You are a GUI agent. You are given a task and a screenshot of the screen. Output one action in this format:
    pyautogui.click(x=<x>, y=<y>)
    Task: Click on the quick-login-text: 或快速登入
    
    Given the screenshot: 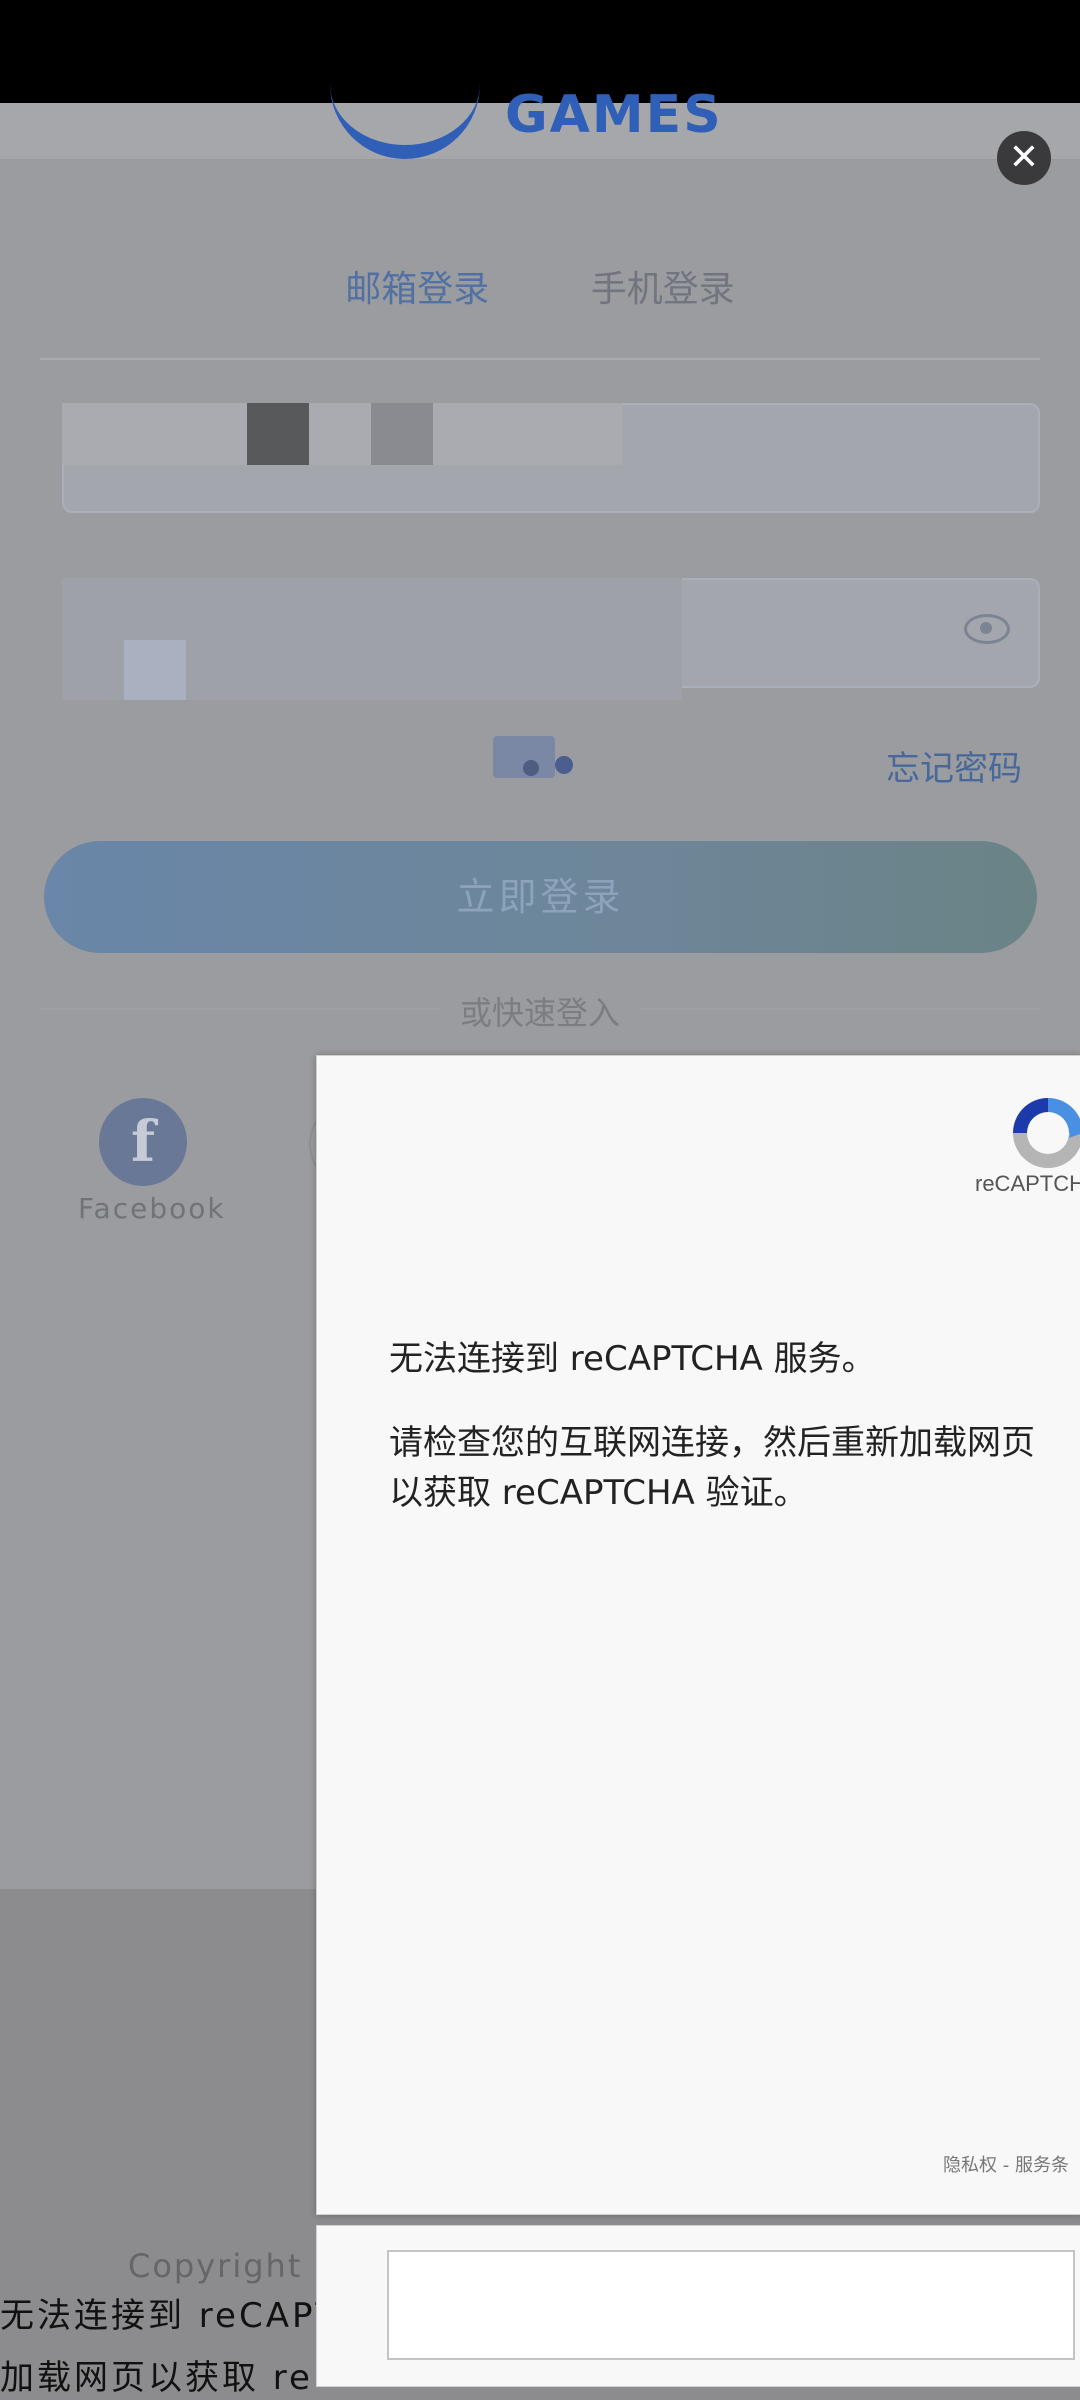 What is the action you would take?
    pyautogui.click(x=539, y=1013)
    